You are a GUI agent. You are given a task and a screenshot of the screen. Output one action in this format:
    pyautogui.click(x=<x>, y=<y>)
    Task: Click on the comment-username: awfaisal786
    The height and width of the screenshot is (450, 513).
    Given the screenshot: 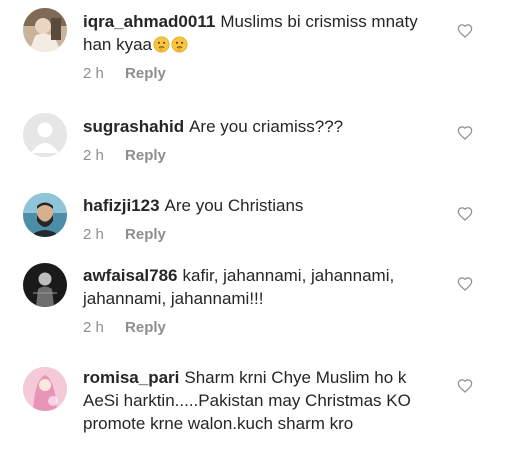 What is the action you would take?
    pyautogui.click(x=130, y=275)
    